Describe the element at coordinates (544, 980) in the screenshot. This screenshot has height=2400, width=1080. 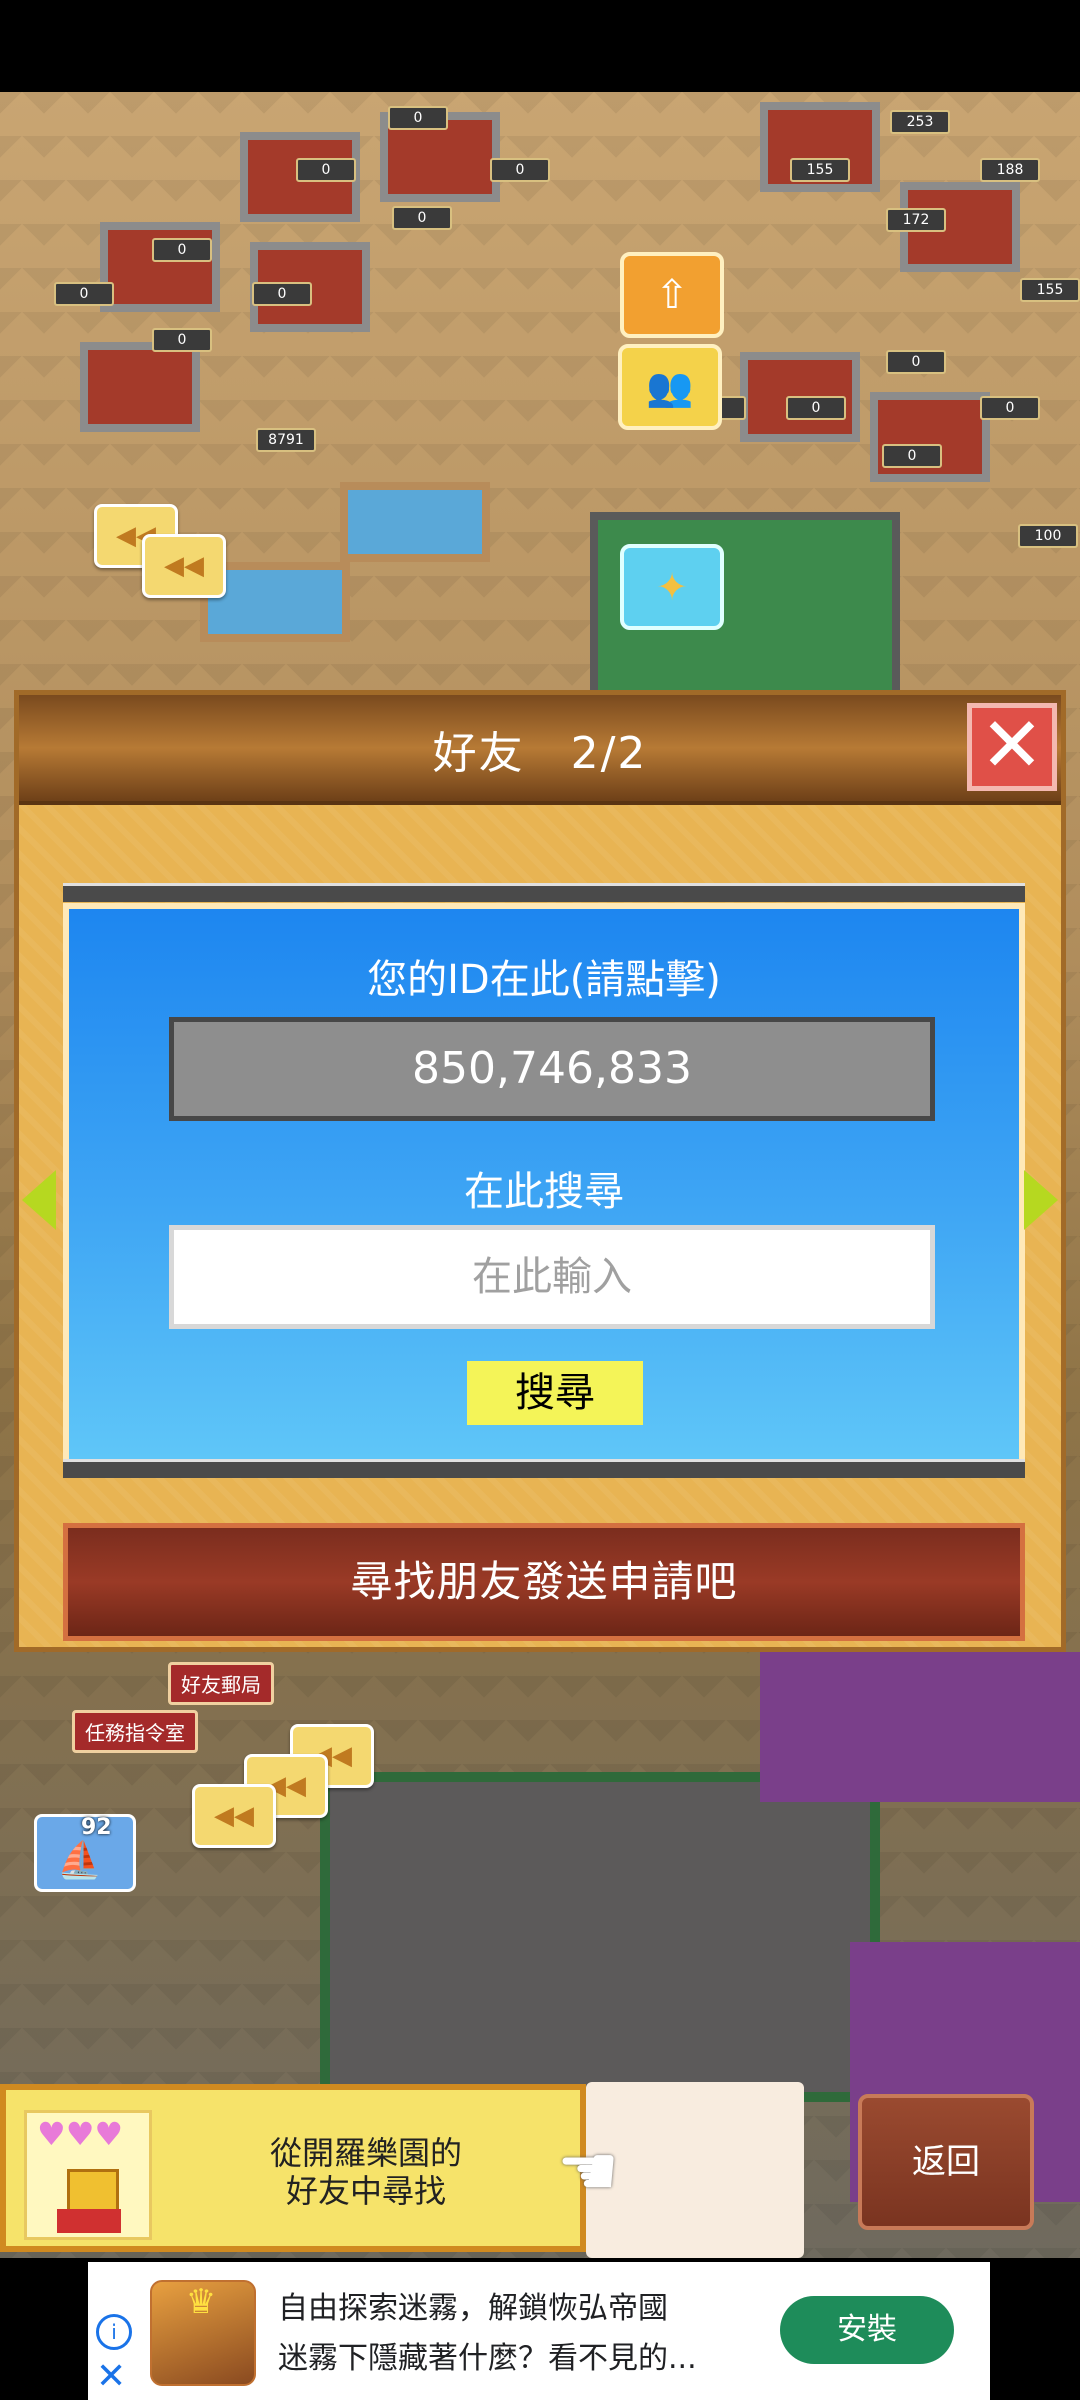
I see `id-prompt-label: 您的ID在此(請點擊)` at that location.